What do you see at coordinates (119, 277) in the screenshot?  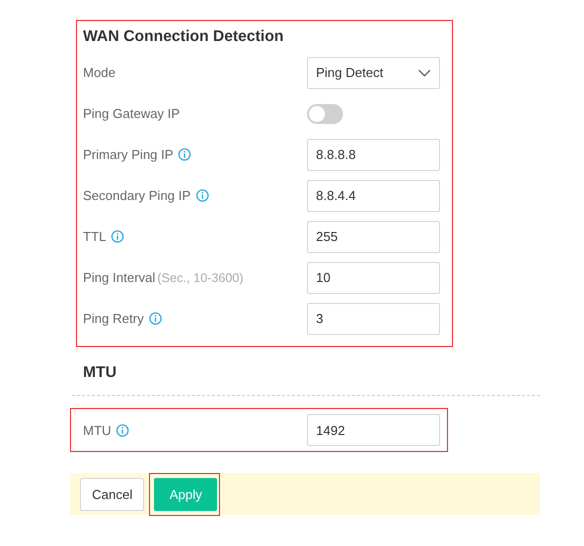 I see `field-label: Ping Interval` at bounding box center [119, 277].